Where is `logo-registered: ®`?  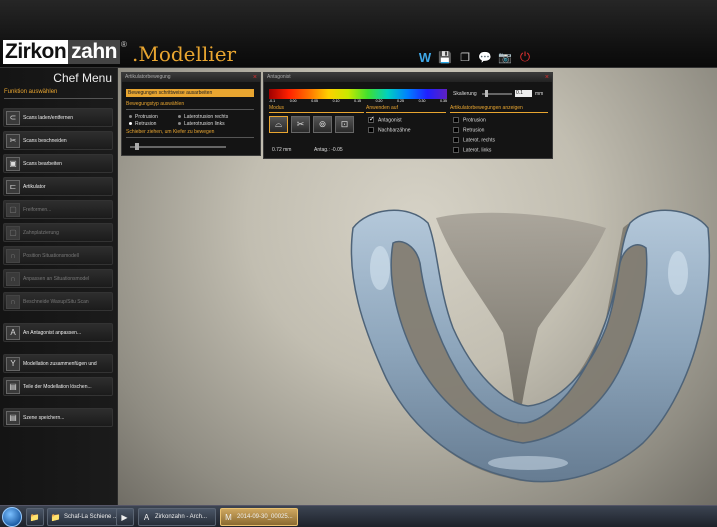 logo-registered: ® is located at coordinates (124, 44).